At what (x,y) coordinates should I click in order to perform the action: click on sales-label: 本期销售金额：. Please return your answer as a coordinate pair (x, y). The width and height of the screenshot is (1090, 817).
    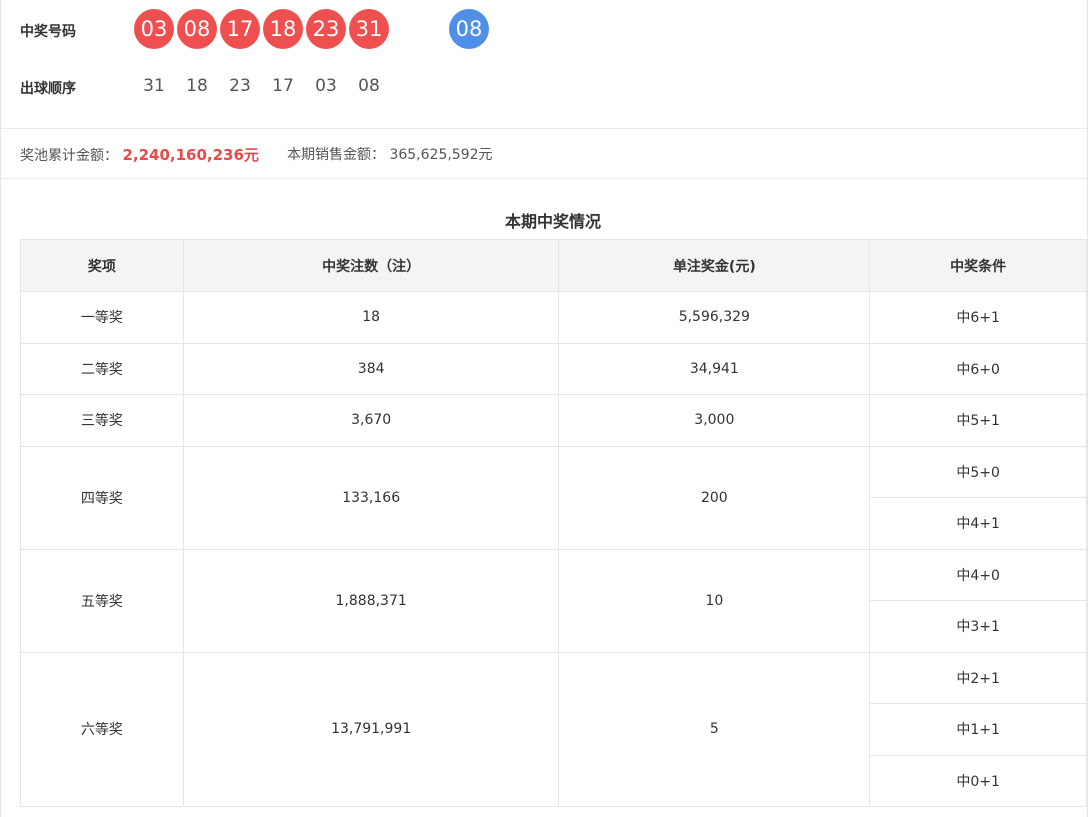
    Looking at the image, I should click on (336, 155).